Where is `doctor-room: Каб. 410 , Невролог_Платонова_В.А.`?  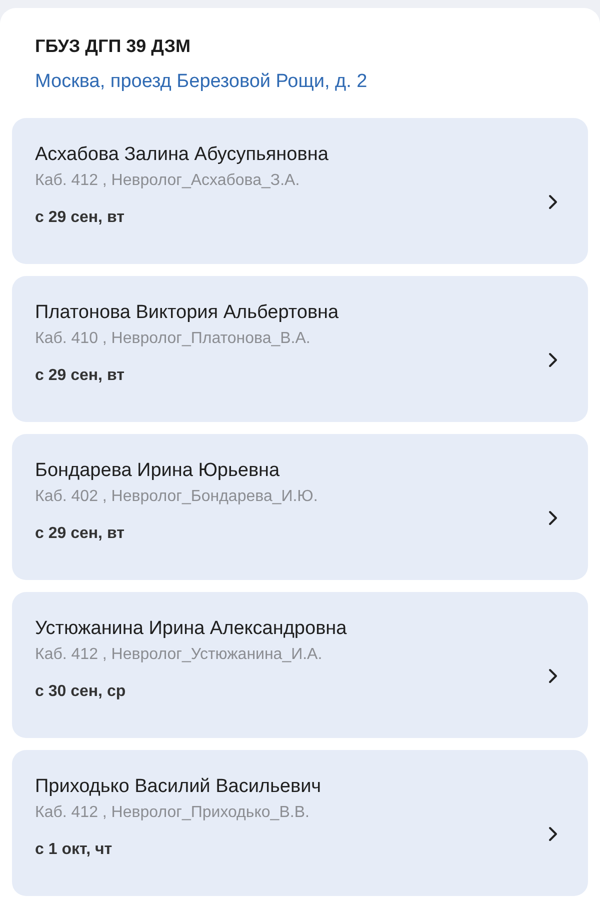 doctor-room: Каб. 410 , Невролог_Платонова_В.А. is located at coordinates (173, 339).